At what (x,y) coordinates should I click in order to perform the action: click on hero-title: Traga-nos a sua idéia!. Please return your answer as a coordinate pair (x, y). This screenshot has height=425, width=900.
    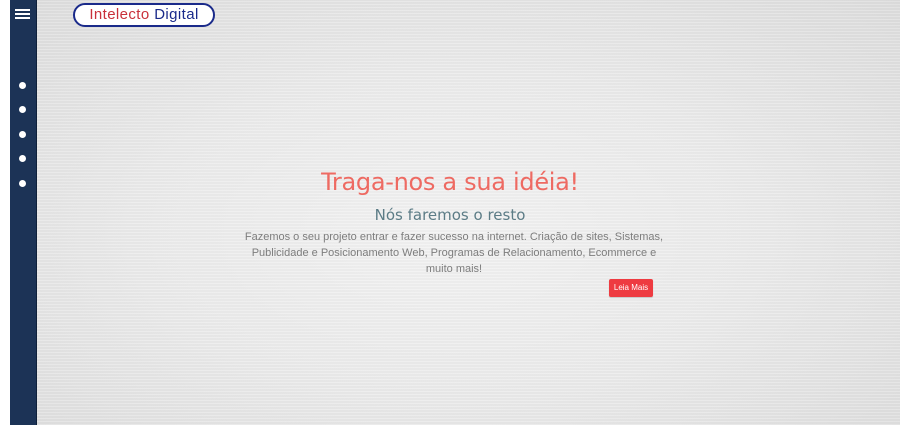
    Looking at the image, I should click on (450, 182).